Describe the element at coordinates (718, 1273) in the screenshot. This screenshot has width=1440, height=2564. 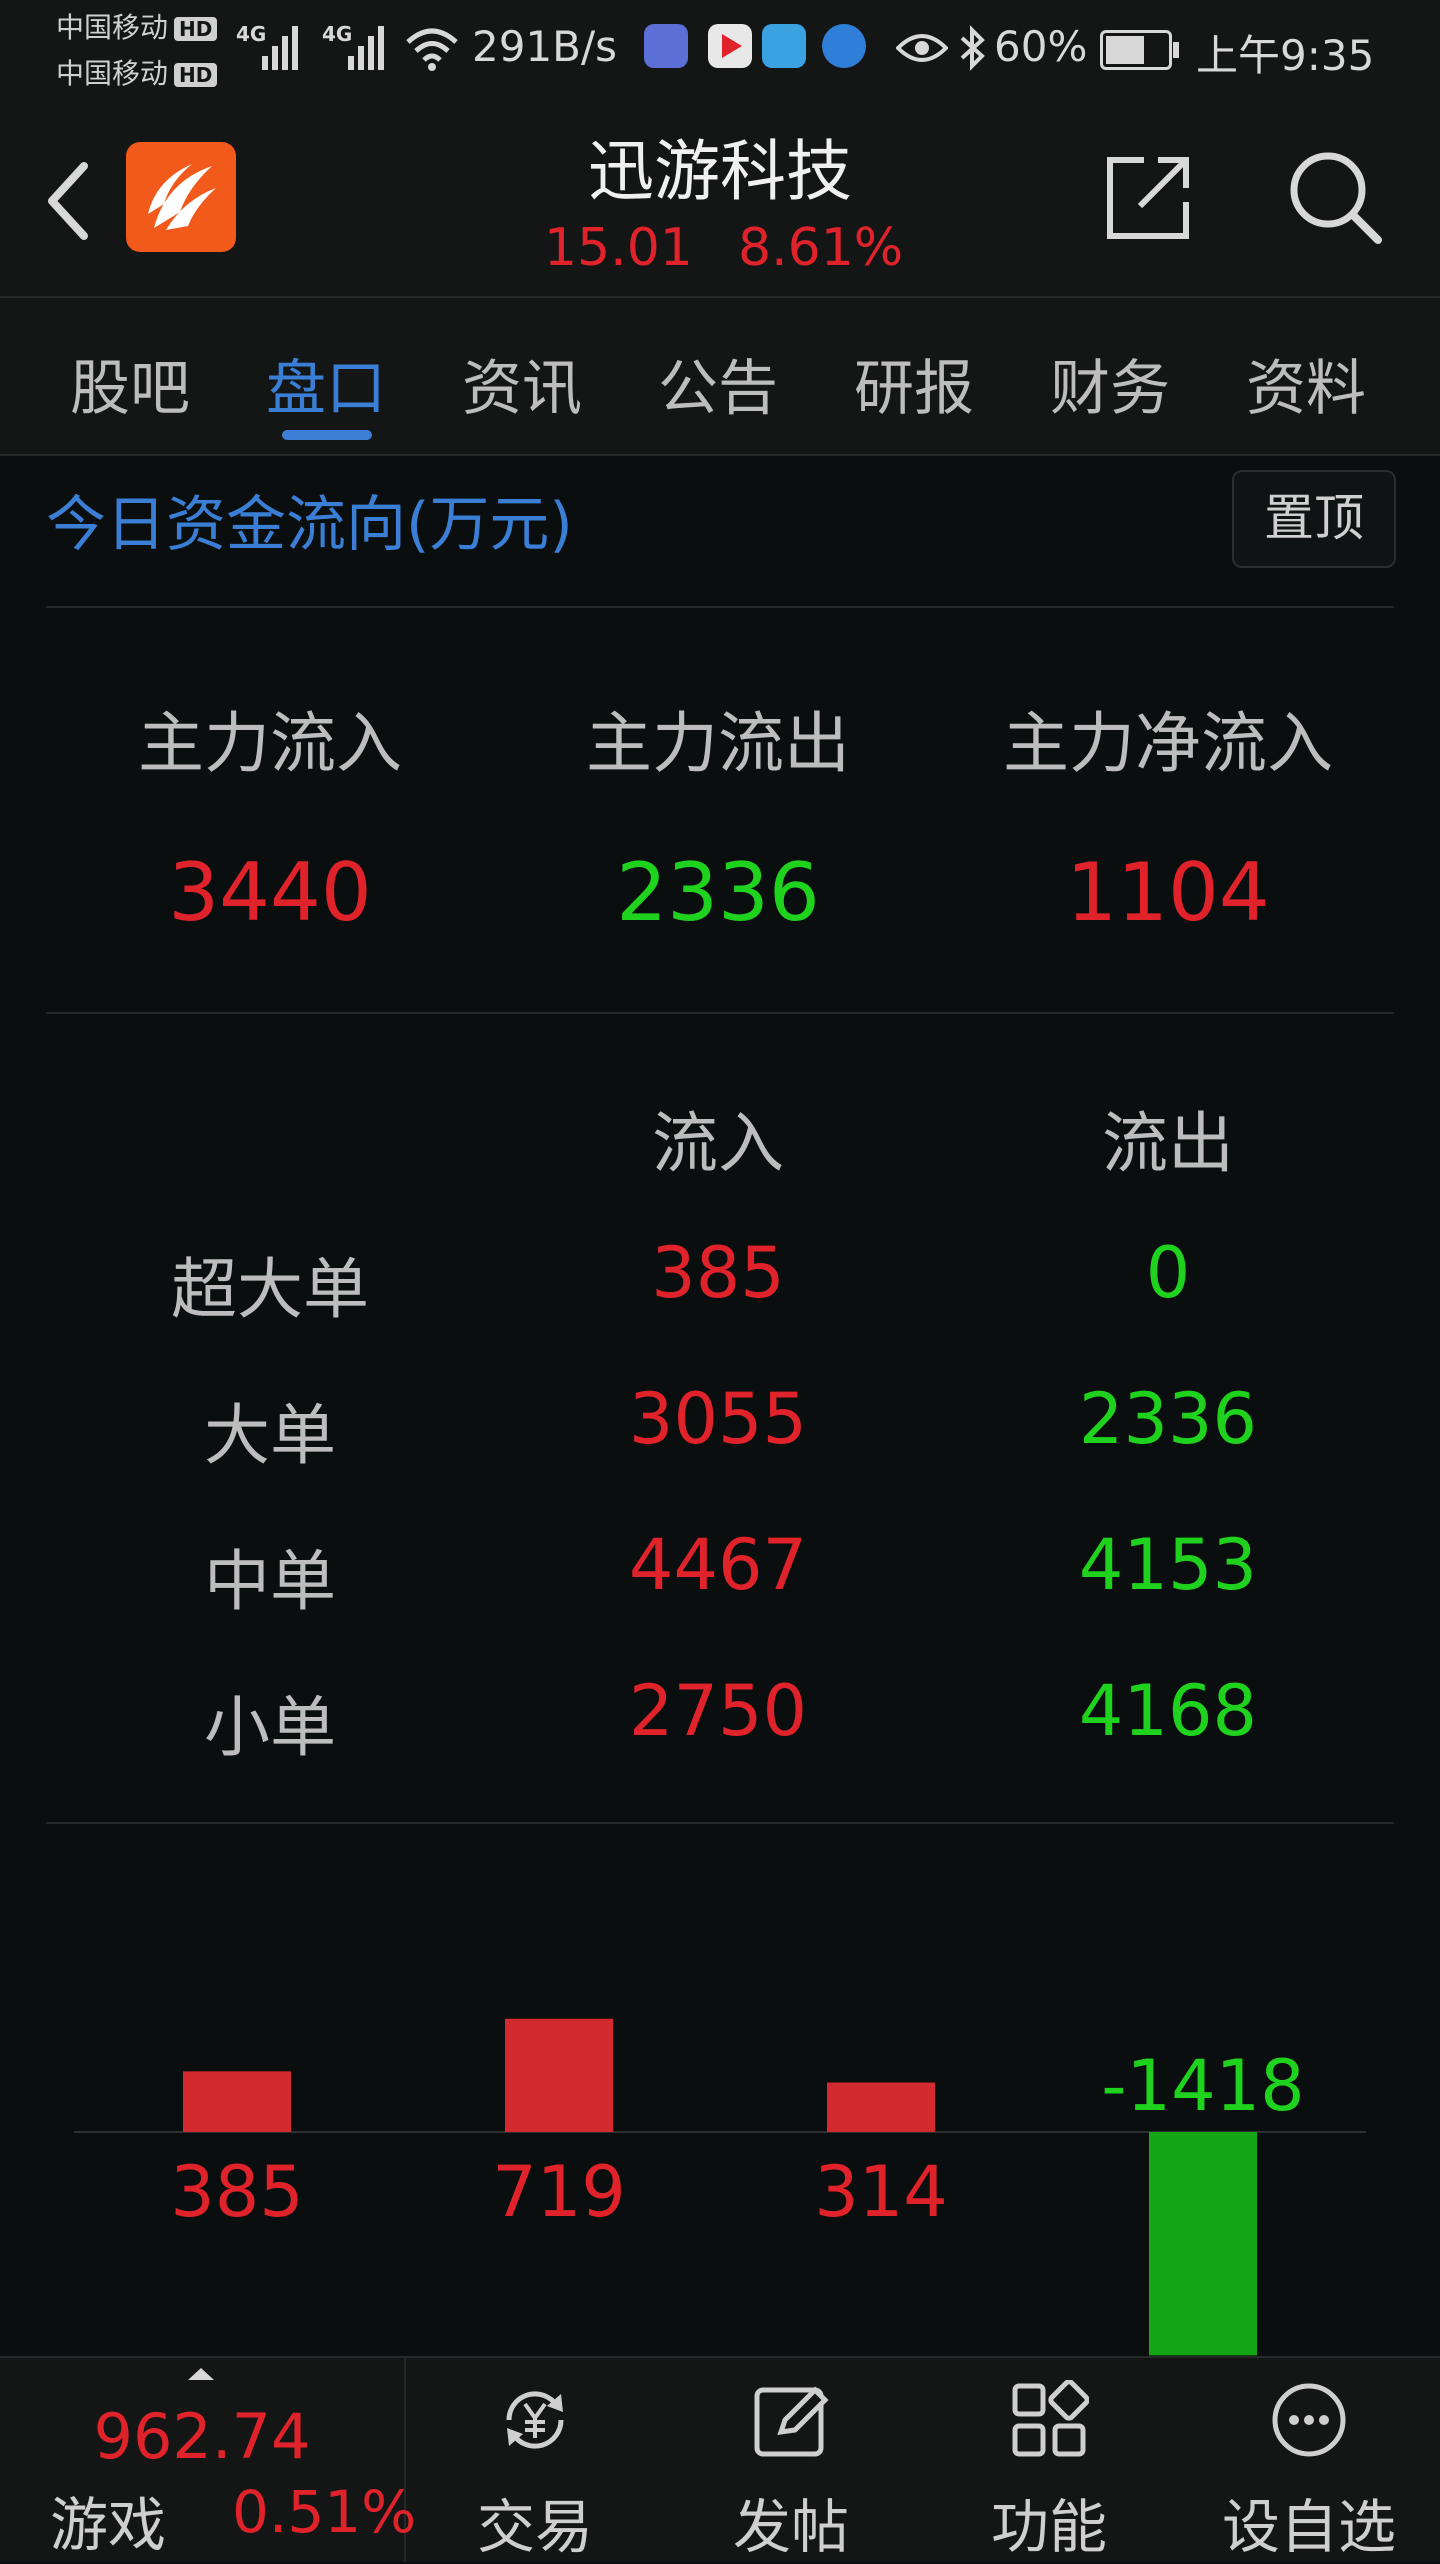
I see `super-large-inflow: 385` at that location.